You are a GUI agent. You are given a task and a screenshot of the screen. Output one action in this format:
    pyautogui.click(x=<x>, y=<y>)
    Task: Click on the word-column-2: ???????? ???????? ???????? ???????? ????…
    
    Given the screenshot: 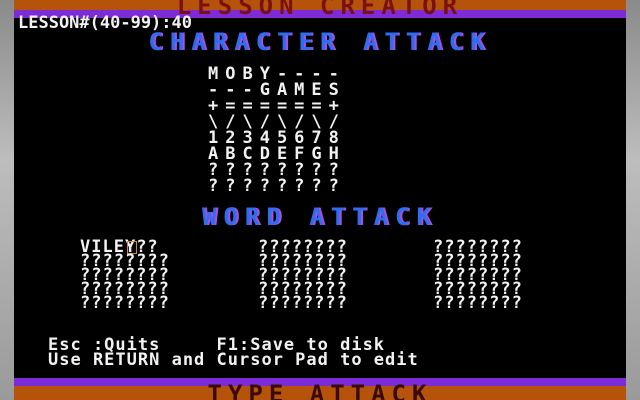 What is the action you would take?
    pyautogui.click(x=303, y=275)
    